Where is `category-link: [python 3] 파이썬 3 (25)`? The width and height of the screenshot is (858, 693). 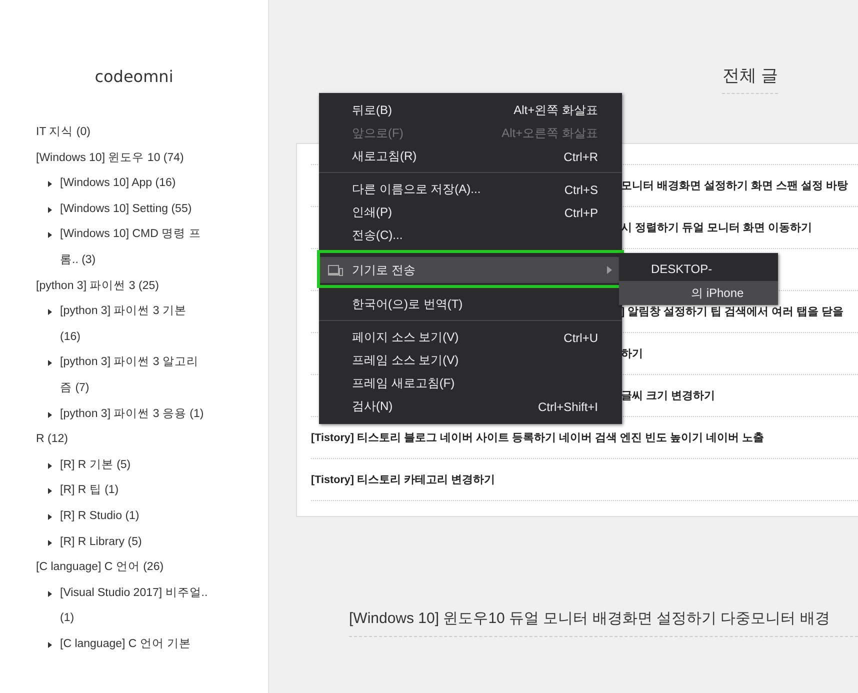 category-link: [python 3] 파이썬 3 (25) is located at coordinates (97, 286).